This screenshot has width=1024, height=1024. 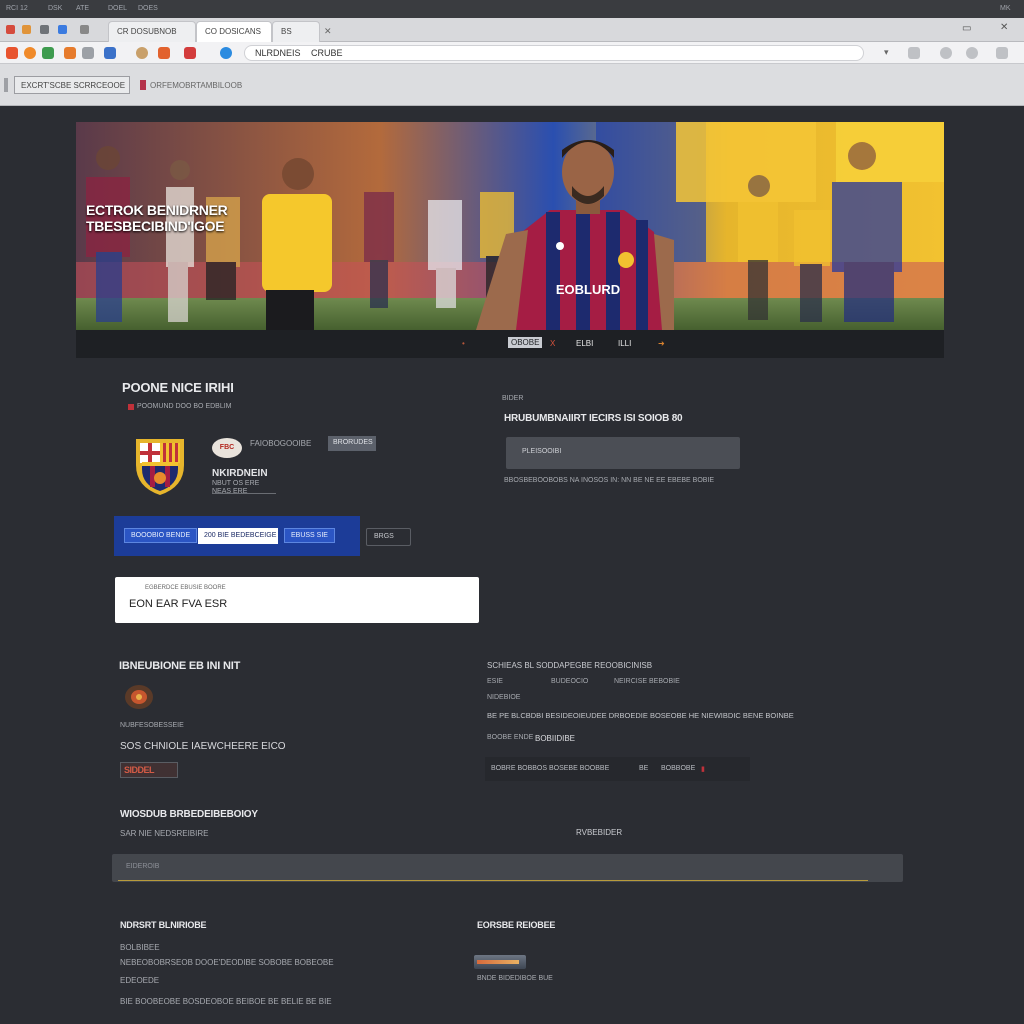 What do you see at coordinates (12, 53) in the screenshot?
I see `back-icon` at bounding box center [12, 53].